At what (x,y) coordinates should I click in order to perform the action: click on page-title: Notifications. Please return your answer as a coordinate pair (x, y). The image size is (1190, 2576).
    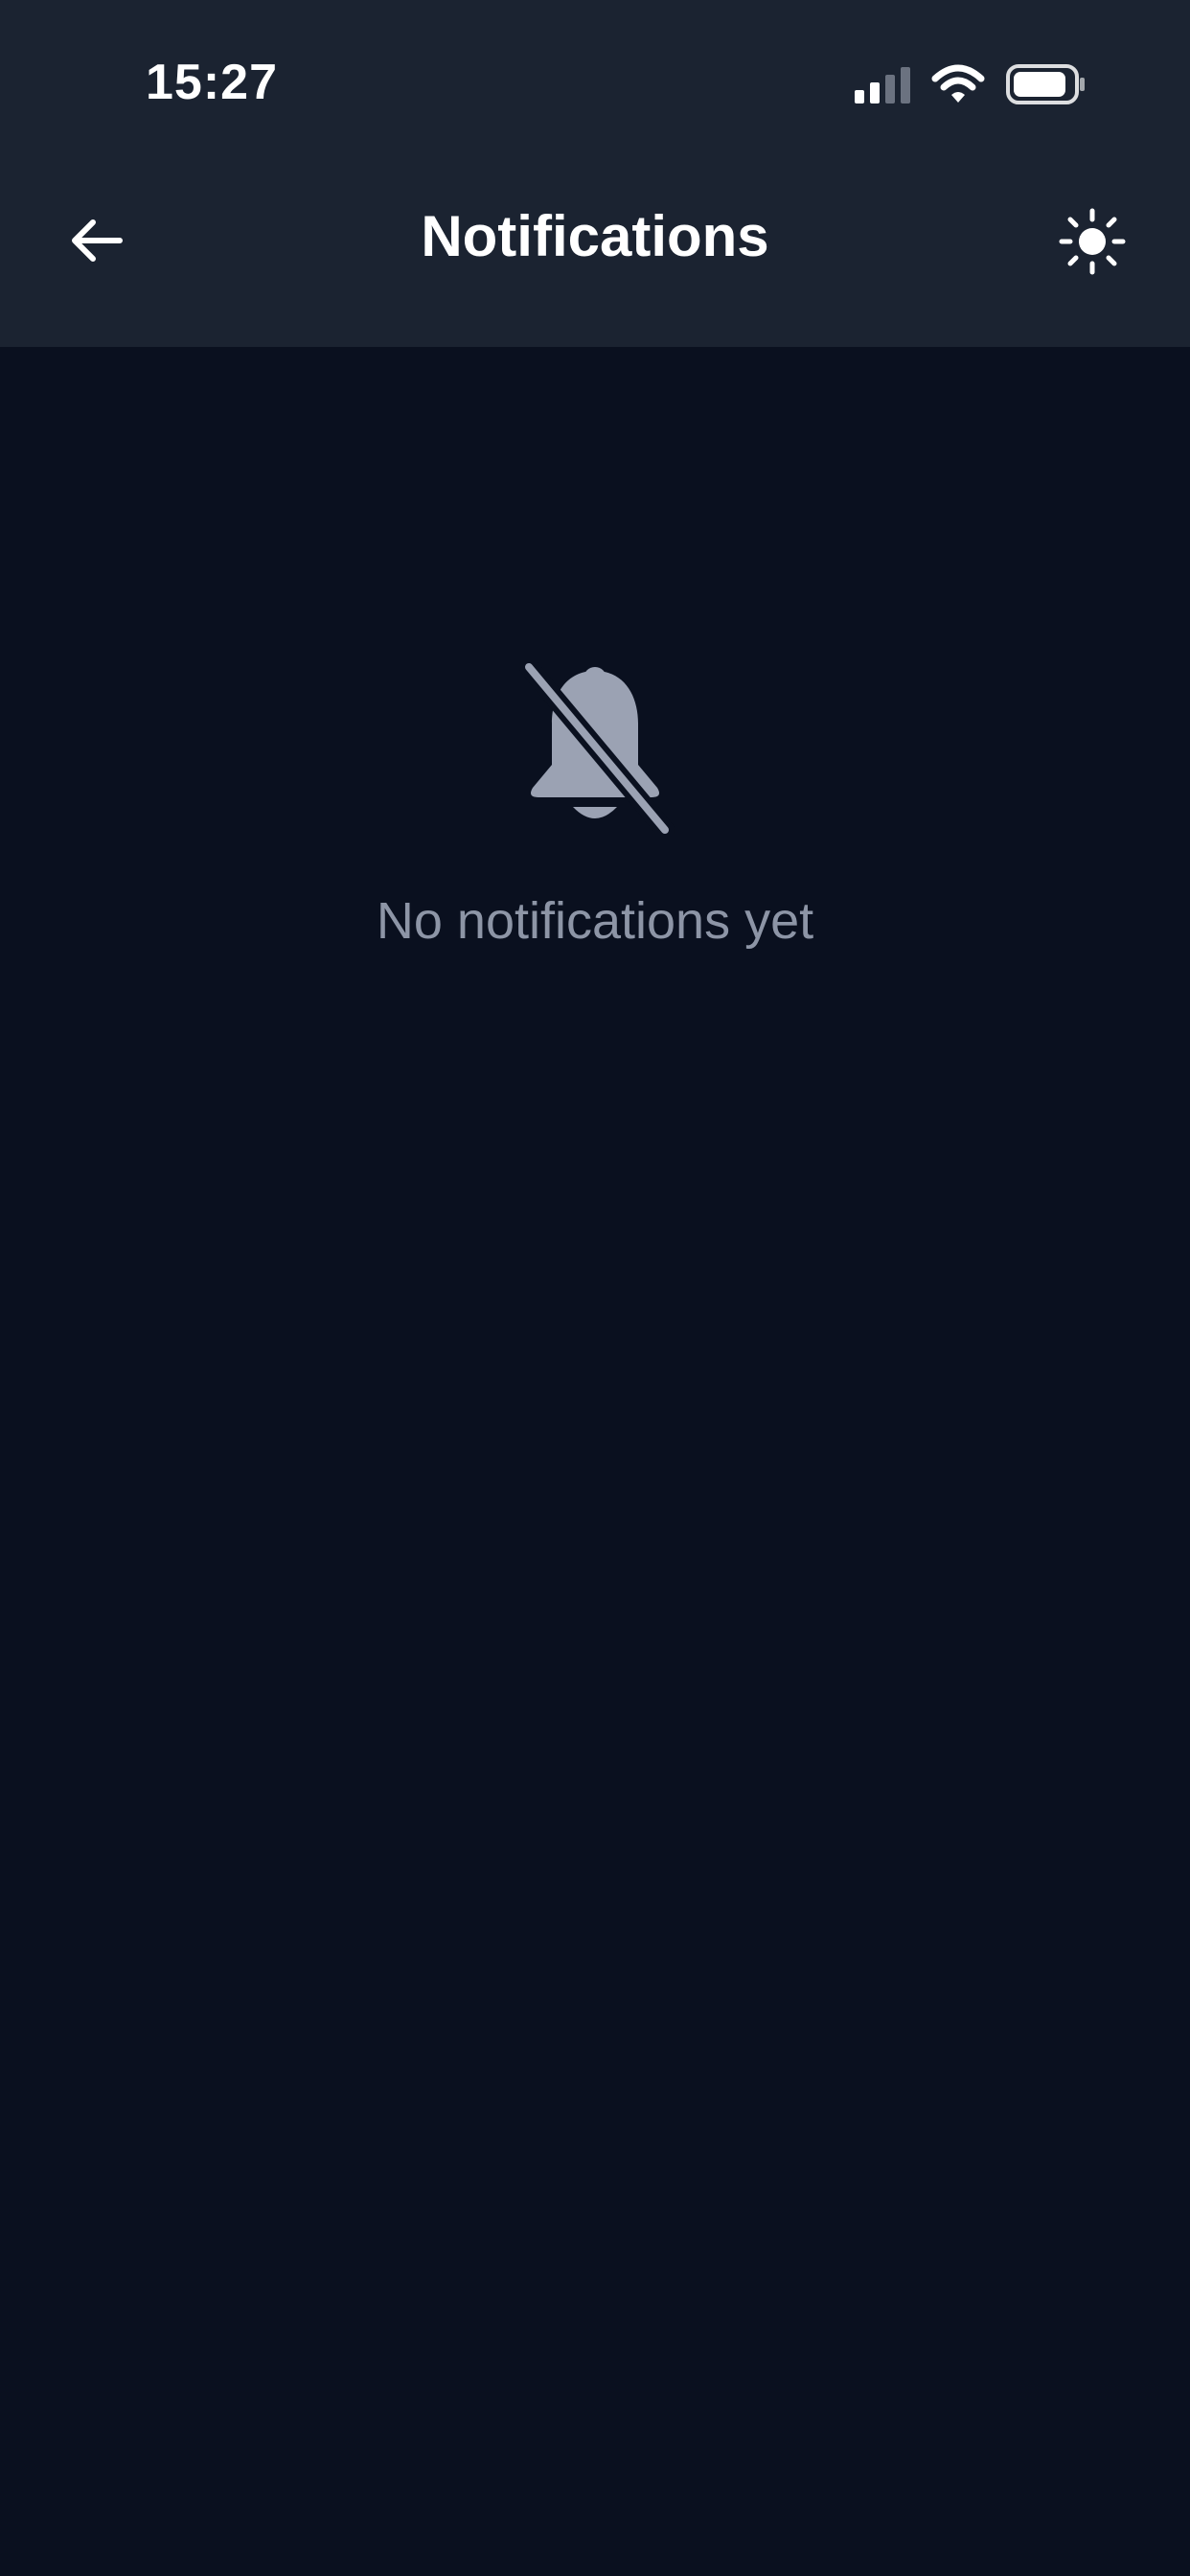
    Looking at the image, I should click on (595, 236).